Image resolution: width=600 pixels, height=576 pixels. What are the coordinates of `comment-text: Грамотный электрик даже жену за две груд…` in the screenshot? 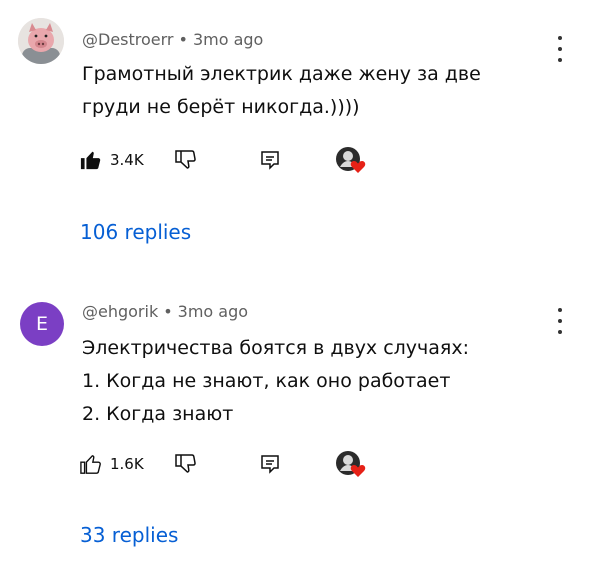 It's located at (312, 91).